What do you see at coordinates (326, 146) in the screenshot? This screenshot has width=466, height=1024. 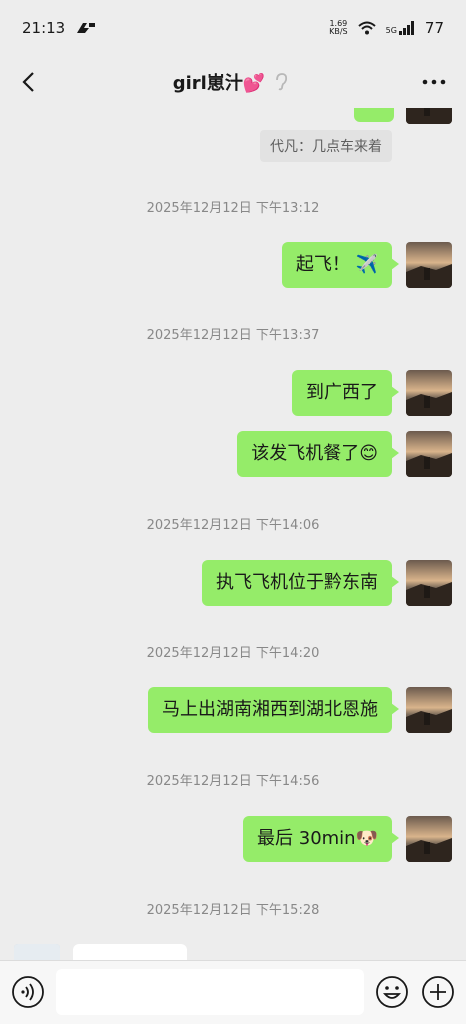 I see `quoted-message: 代凡：几点车来着` at bounding box center [326, 146].